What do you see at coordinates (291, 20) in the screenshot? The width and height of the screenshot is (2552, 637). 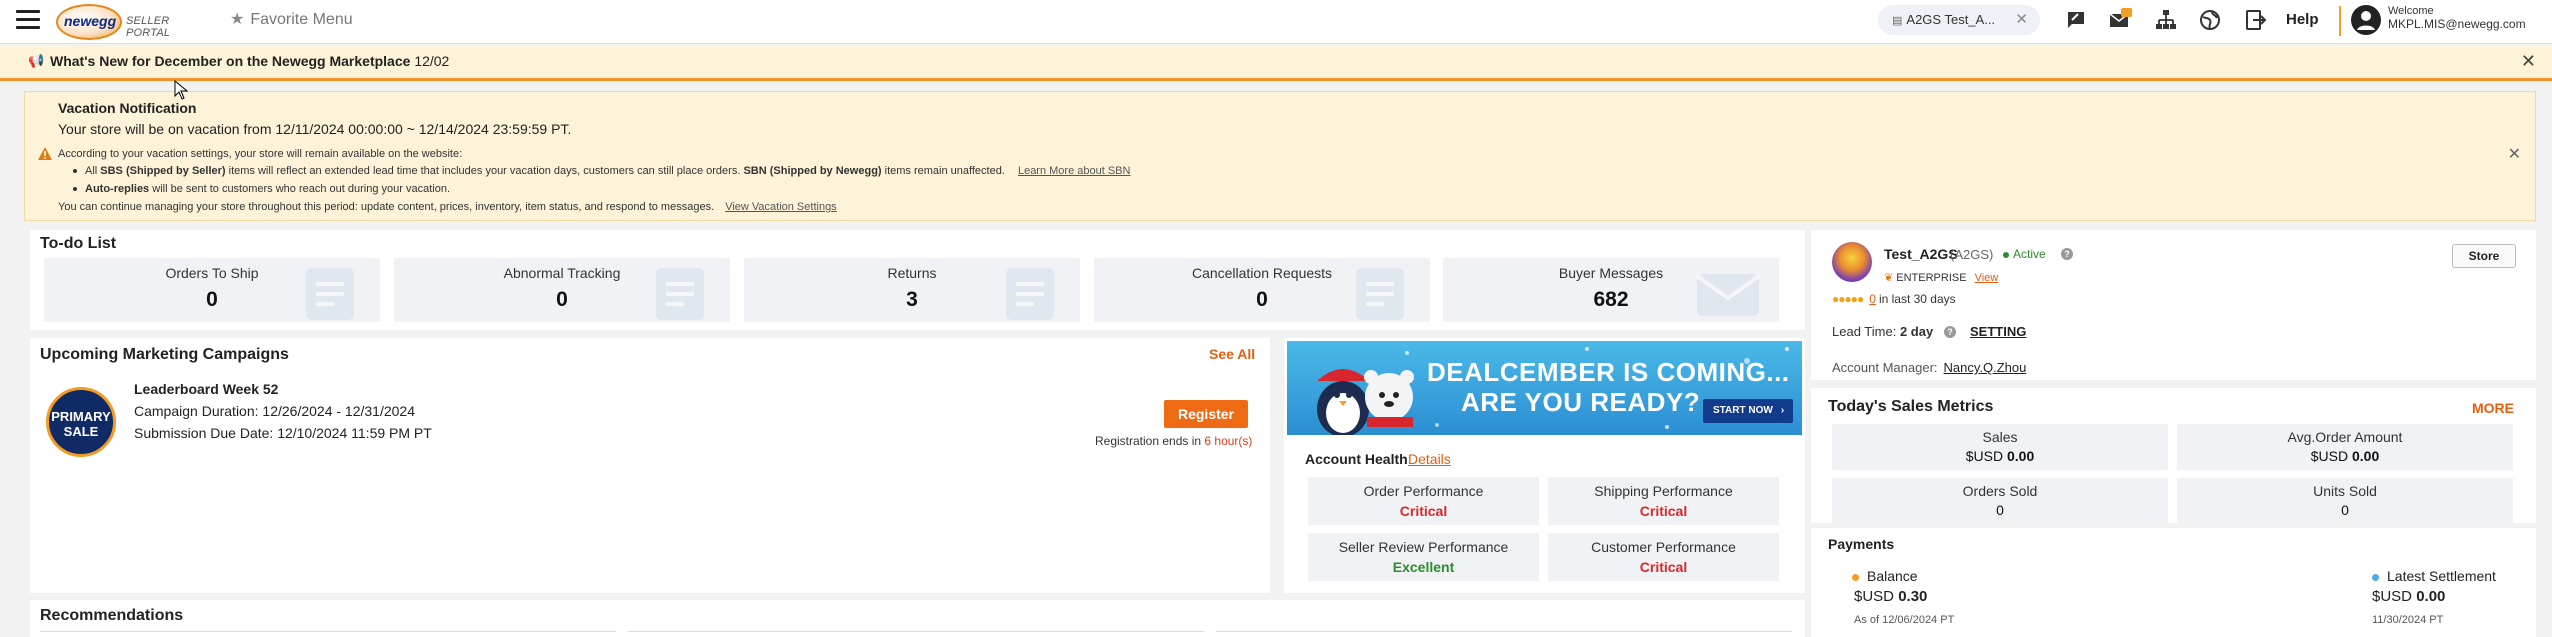 I see `favorite-menu: ★ Favorite Menu` at bounding box center [291, 20].